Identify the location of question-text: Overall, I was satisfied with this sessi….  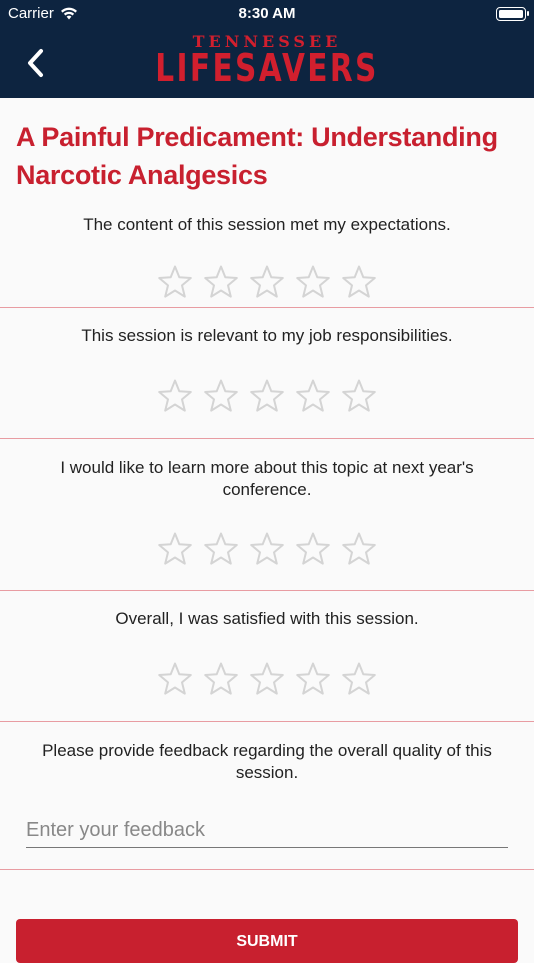
(267, 618).